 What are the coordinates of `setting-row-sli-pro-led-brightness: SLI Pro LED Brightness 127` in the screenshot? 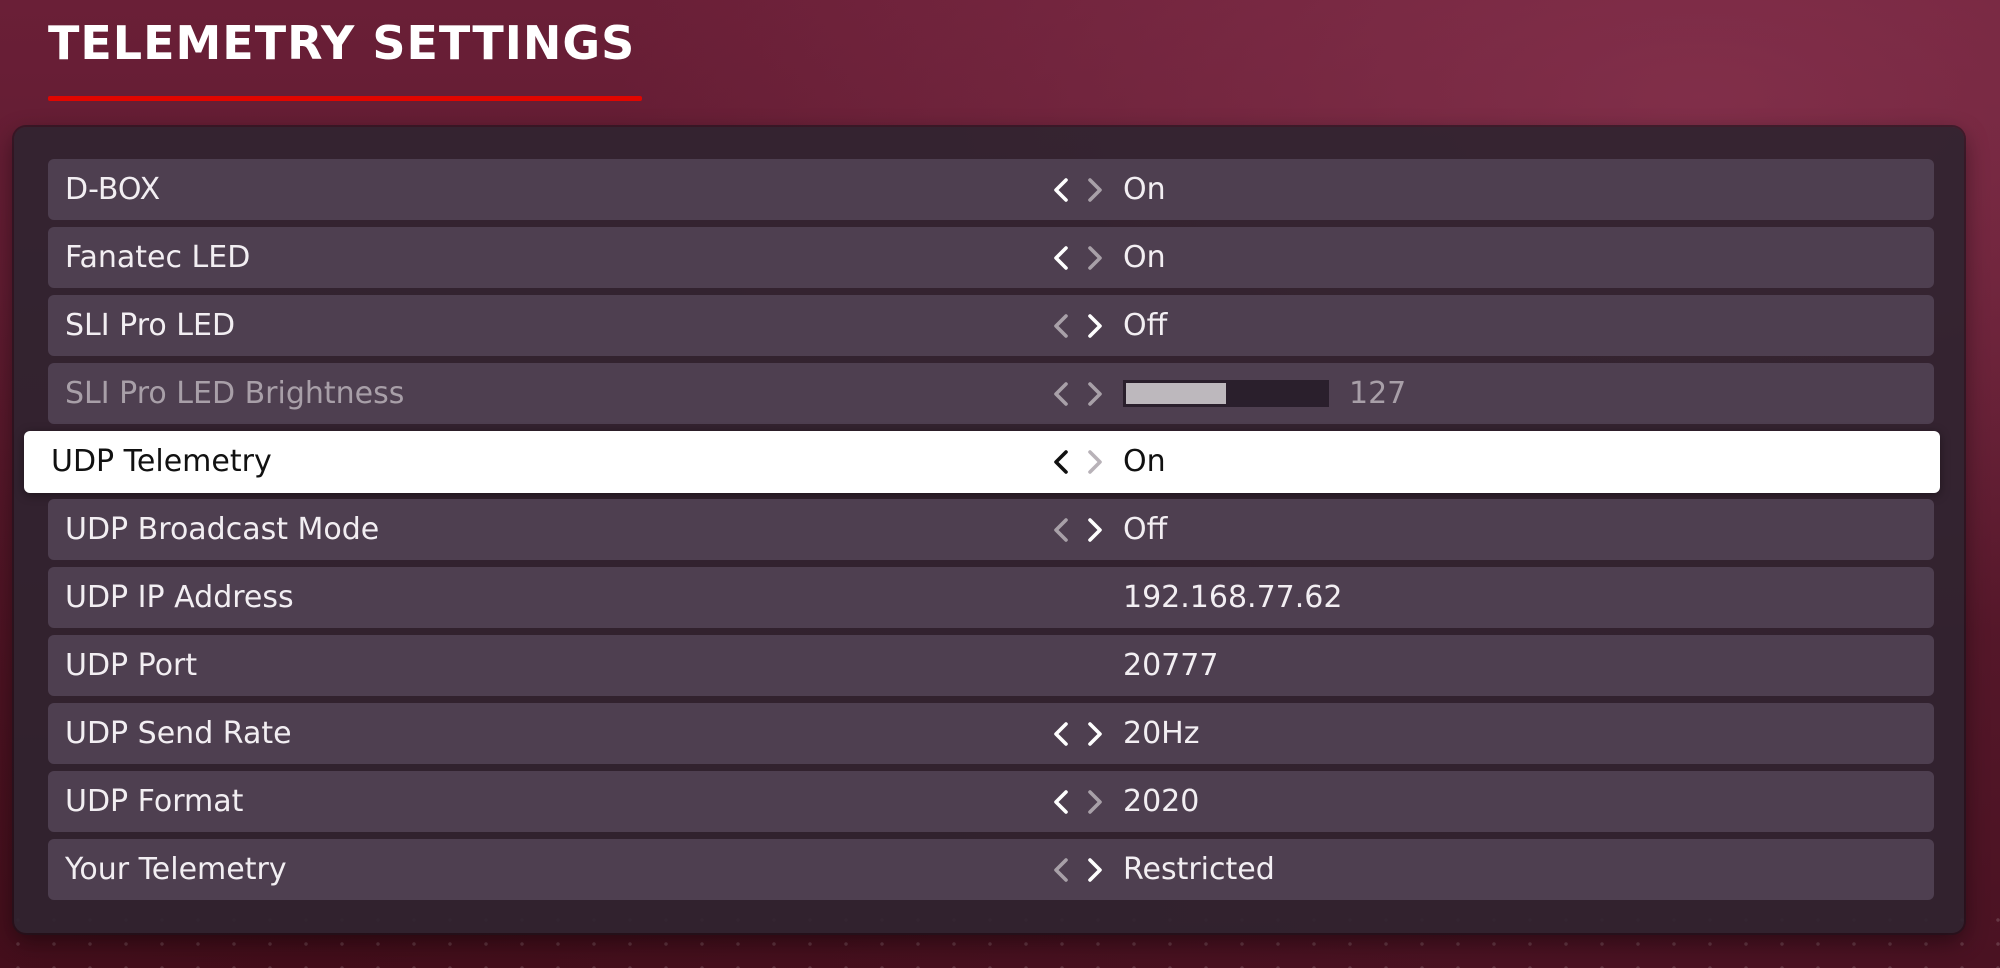 It's located at (991, 393).